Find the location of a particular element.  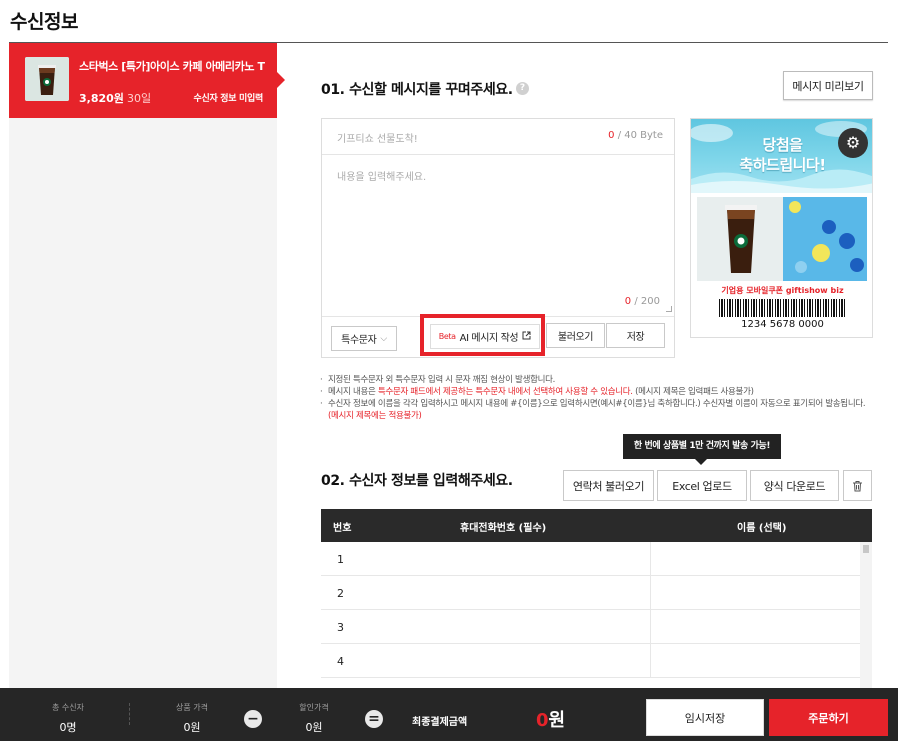

barcode-number: 1234 5678 0000 is located at coordinates (782, 324).